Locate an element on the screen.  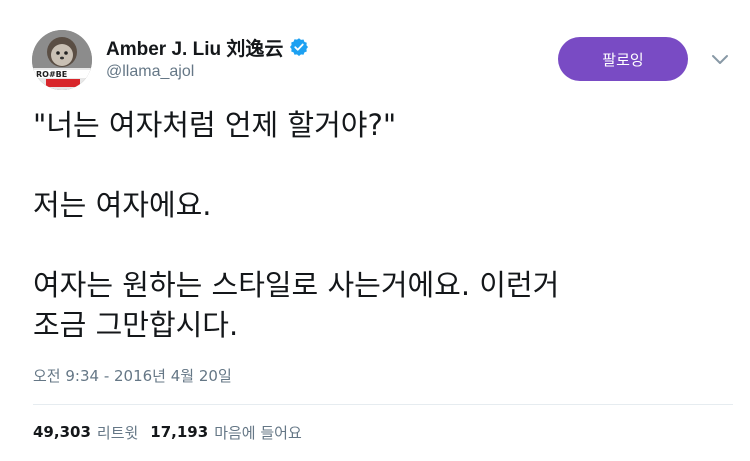
tweet-stats: 49,303 리트윗 17,193 마음에 들어요 is located at coordinates (167, 432).